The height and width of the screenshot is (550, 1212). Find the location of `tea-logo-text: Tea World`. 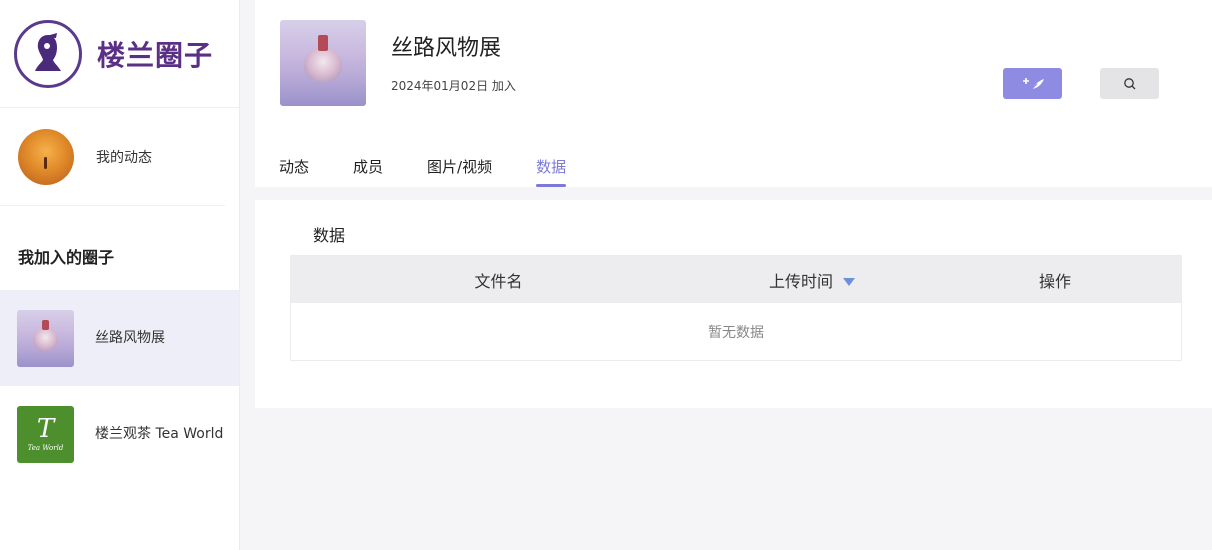

tea-logo-text: Tea World is located at coordinates (45, 448).